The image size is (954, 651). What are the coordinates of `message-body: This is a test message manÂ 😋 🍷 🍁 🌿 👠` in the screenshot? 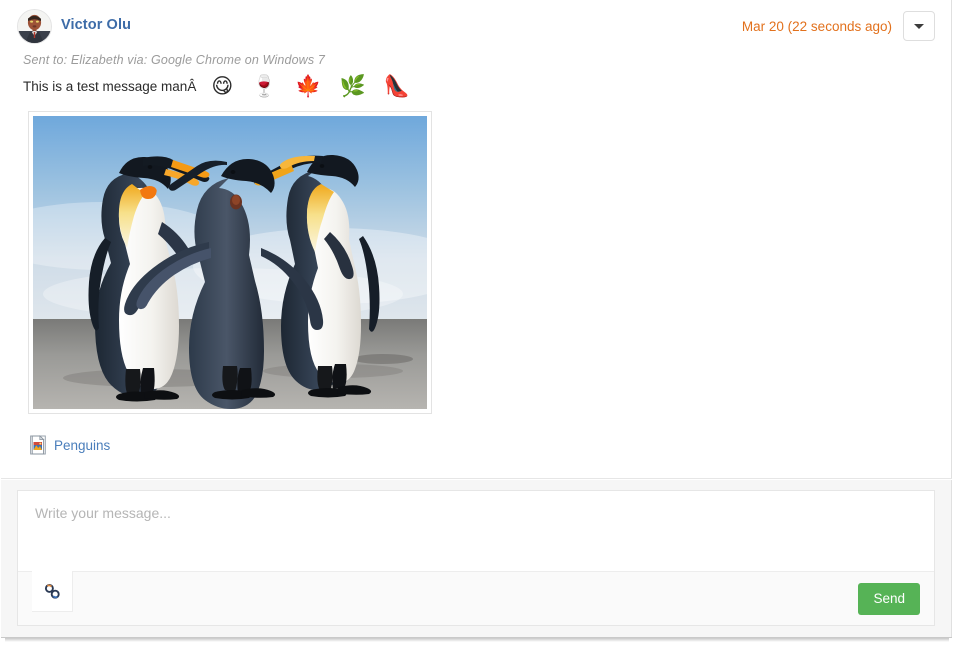 It's located at (479, 86).